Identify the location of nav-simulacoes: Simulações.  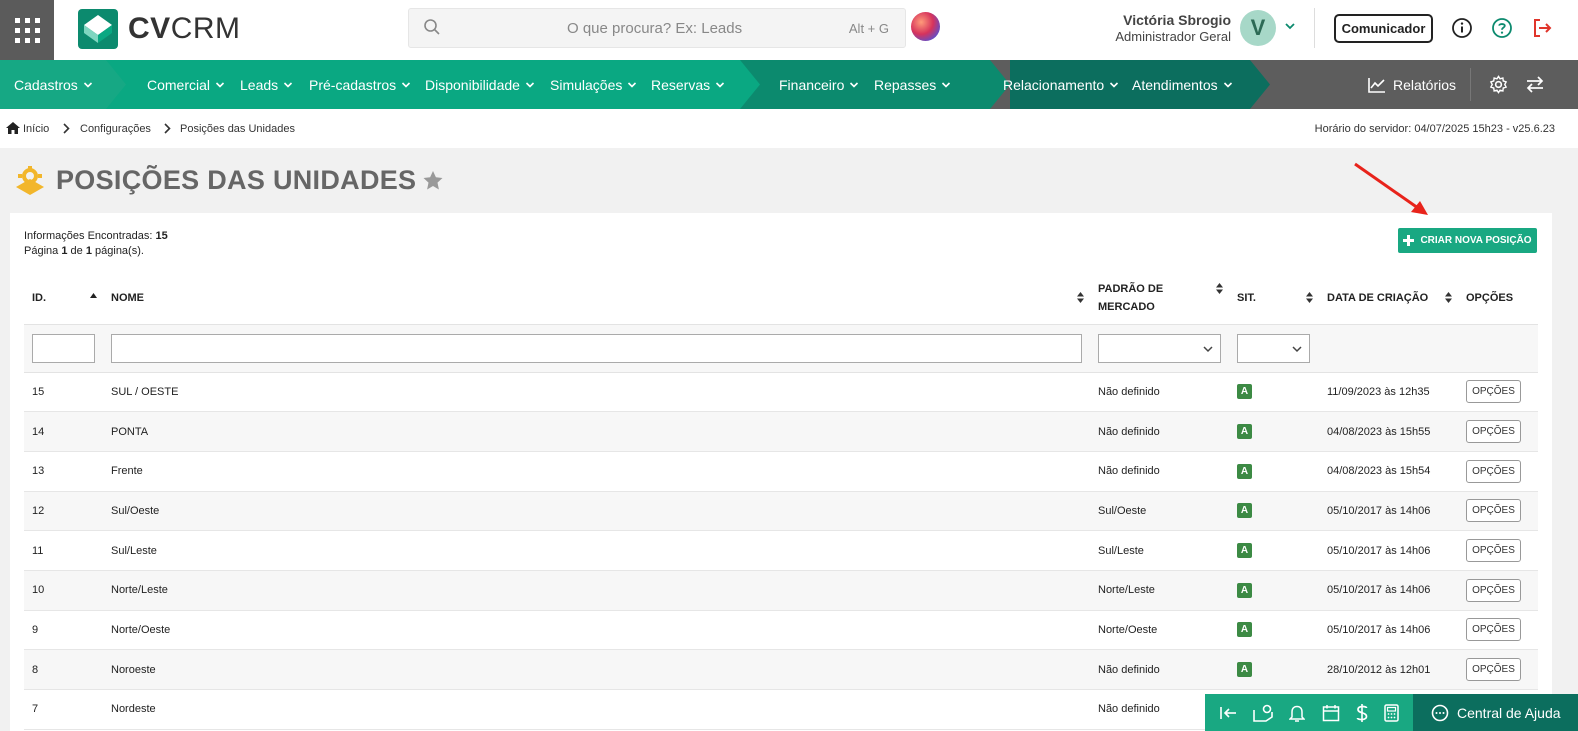
(593, 84).